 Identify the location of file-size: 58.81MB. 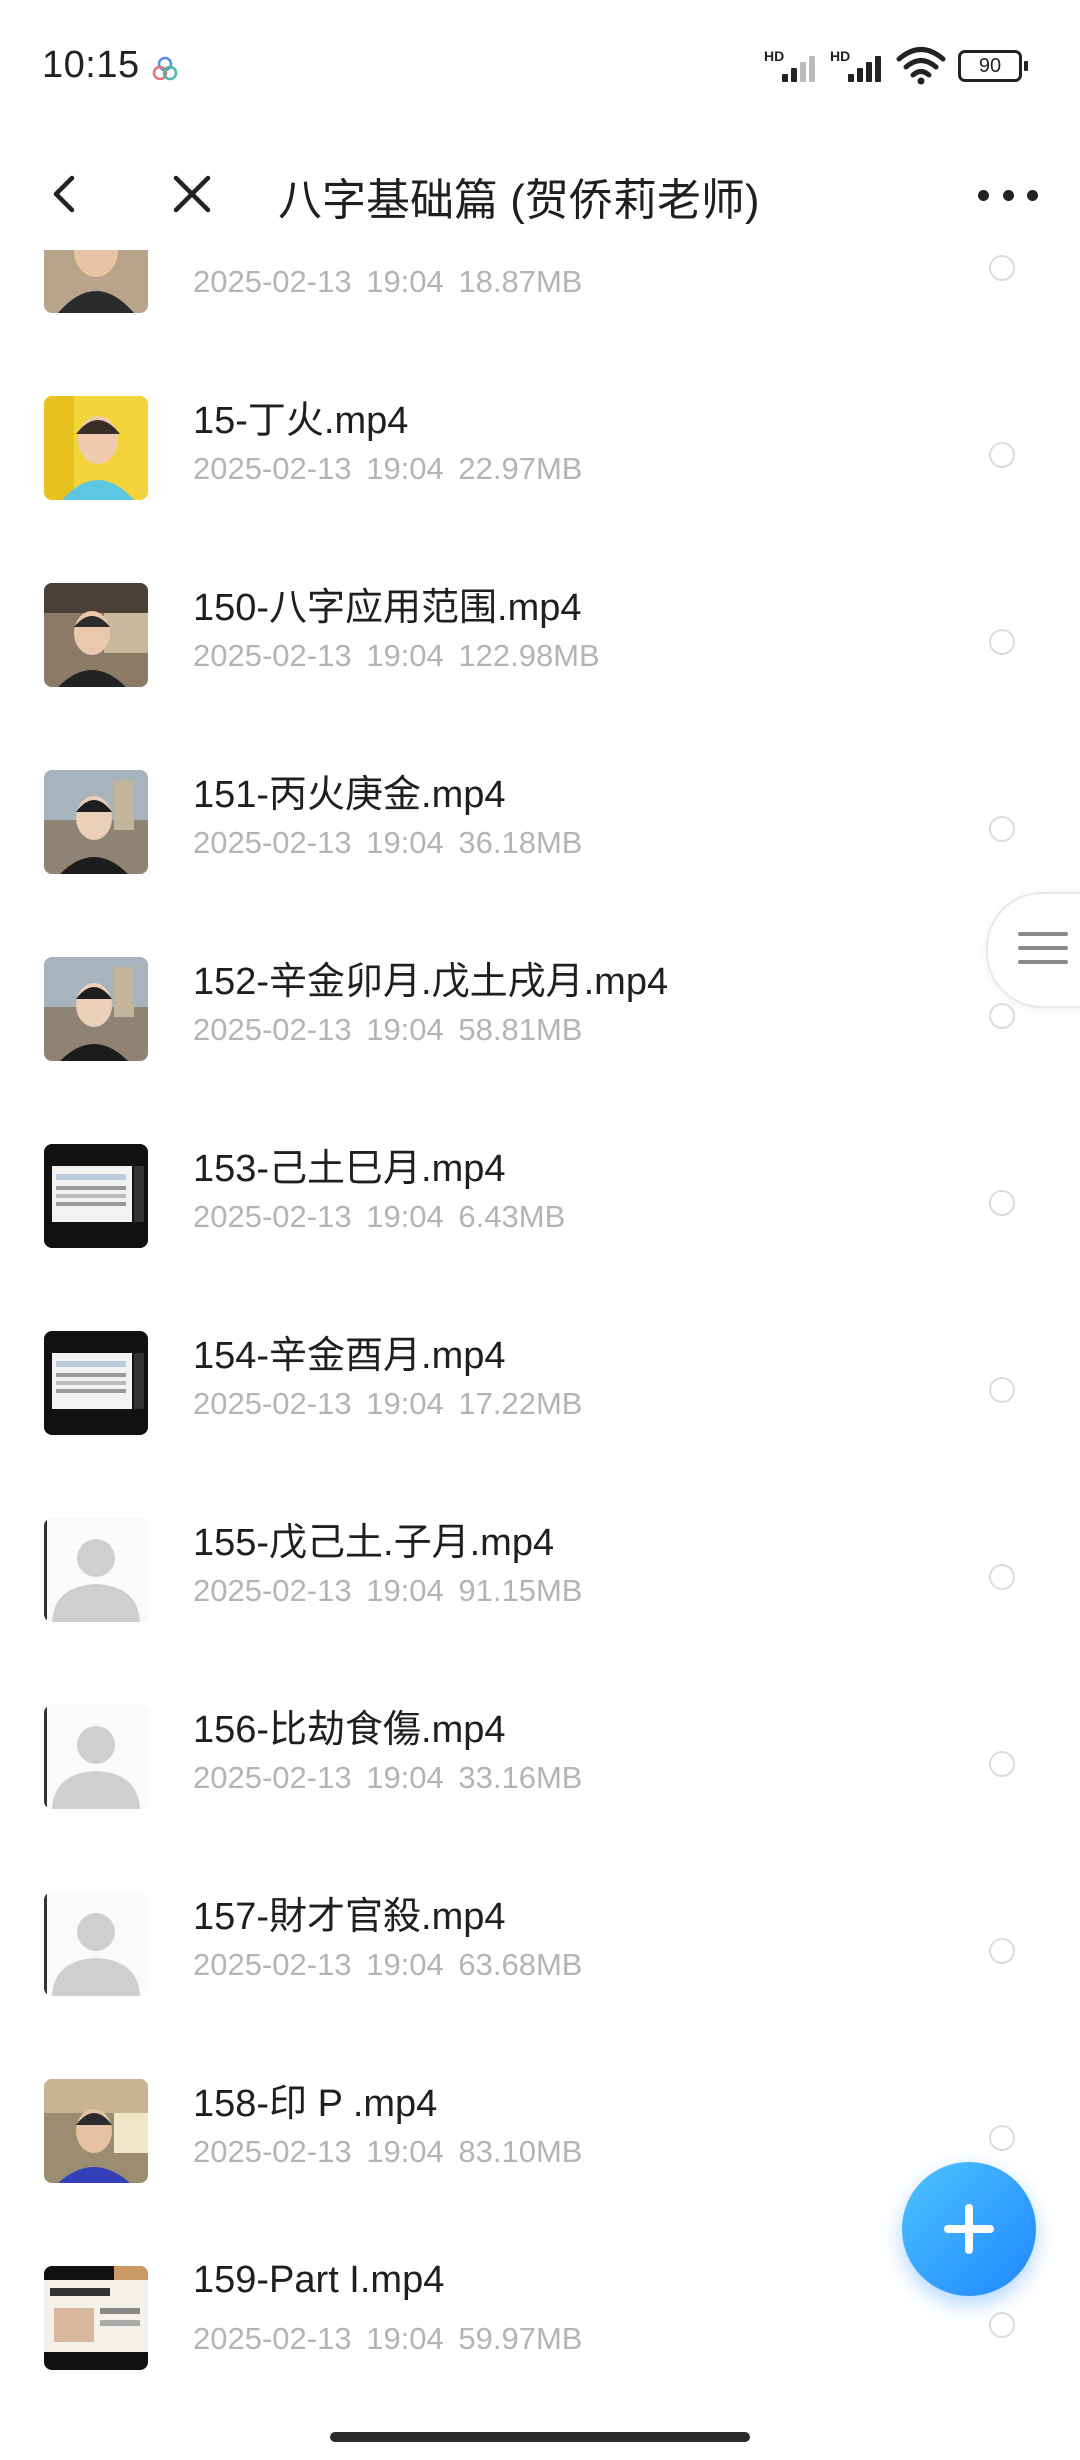
(520, 1029).